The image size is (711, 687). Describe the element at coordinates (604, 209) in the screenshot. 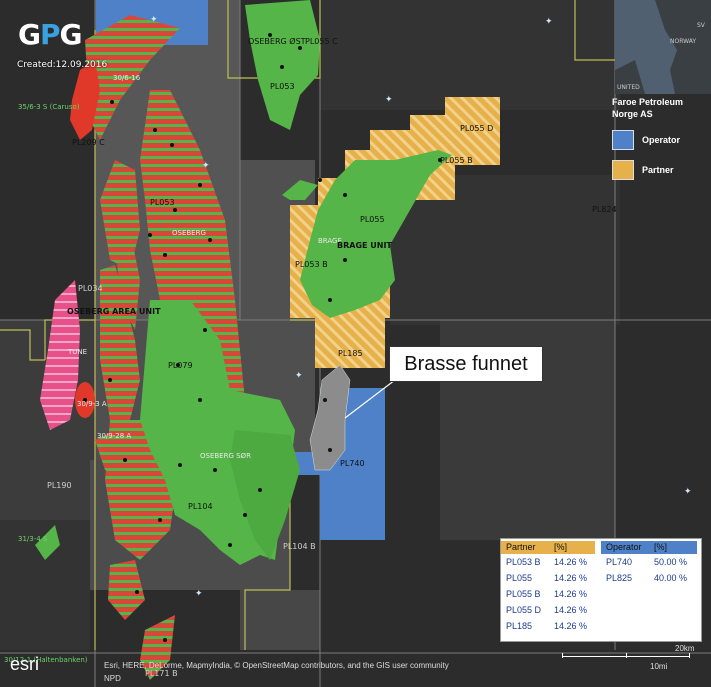

I see `licence-label: PL824` at that location.